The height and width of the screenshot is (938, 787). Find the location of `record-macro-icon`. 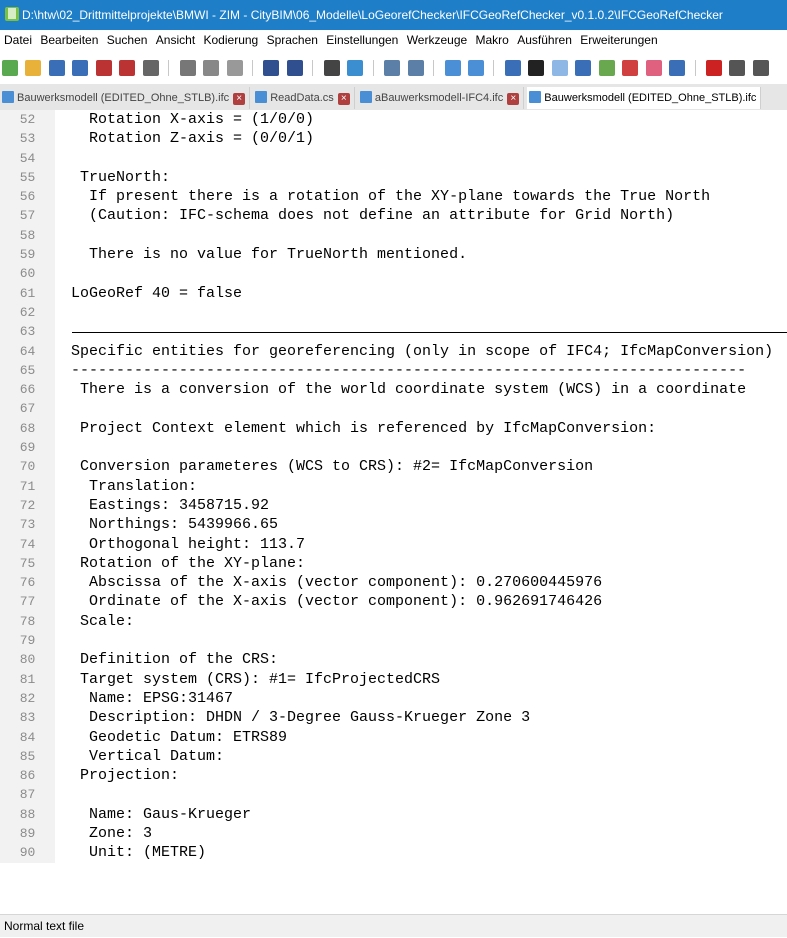

record-macro-icon is located at coordinates (713, 68).